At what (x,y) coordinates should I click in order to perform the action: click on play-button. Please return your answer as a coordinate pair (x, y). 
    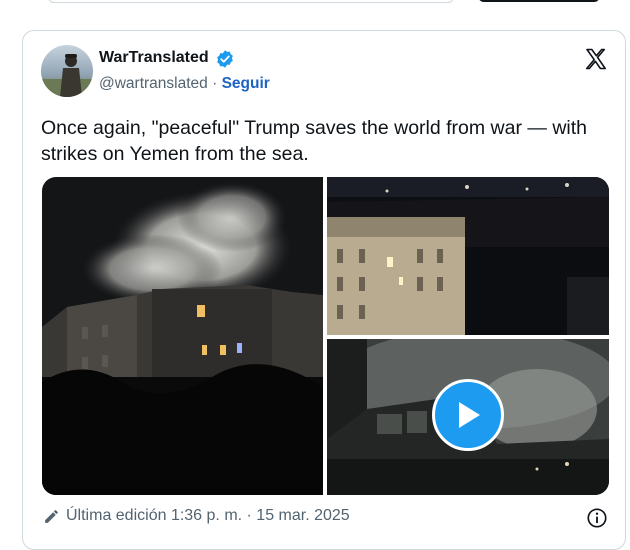
    Looking at the image, I should click on (468, 415).